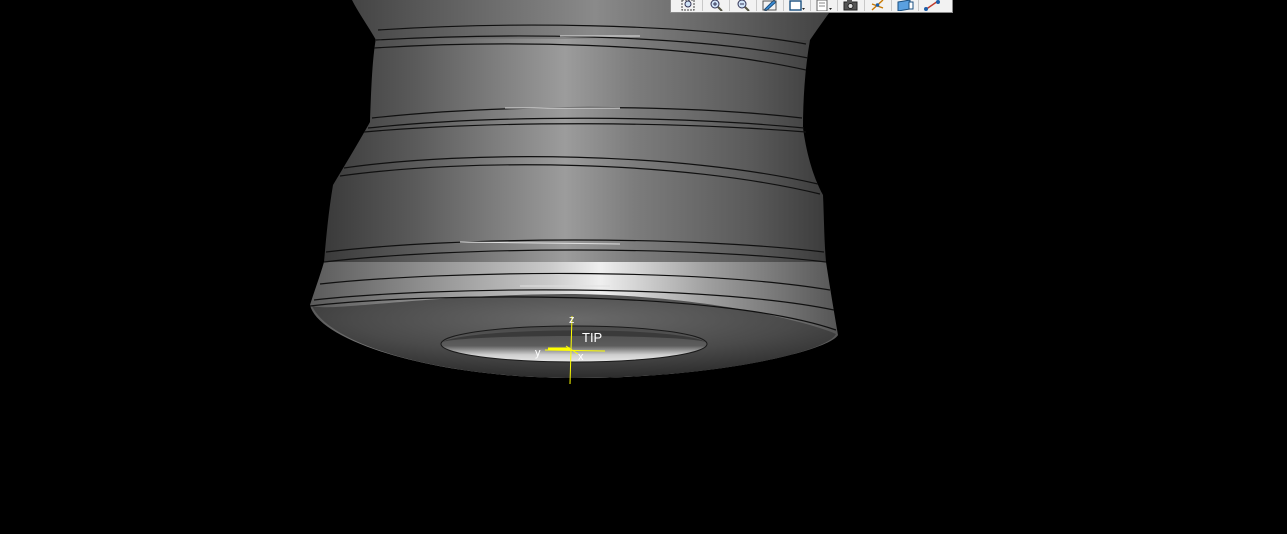  I want to click on triad-x-label: x, so click(581, 357).